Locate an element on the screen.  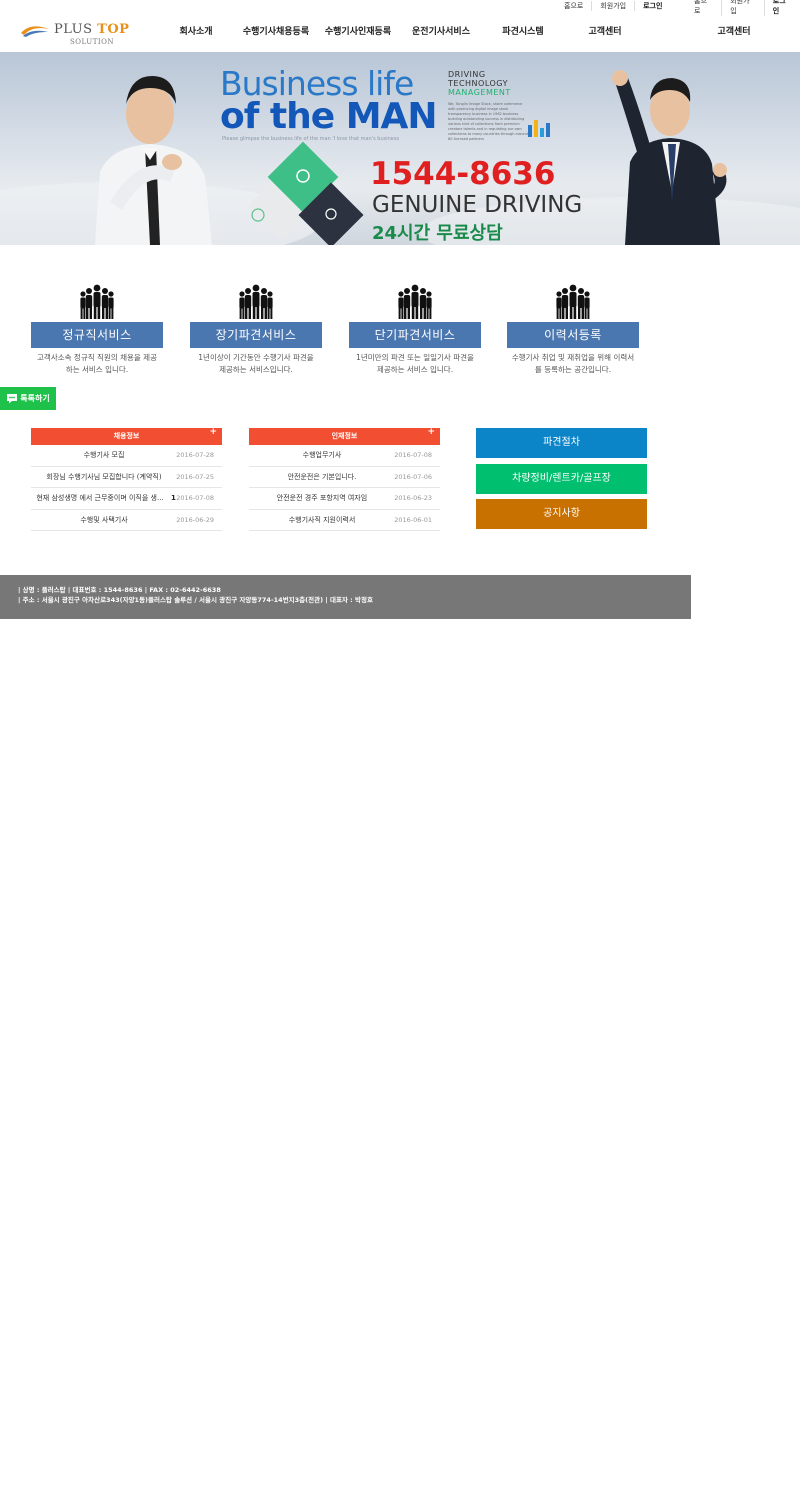
list-item: 수행업무기사 2016-07-08 is located at coordinates (344, 456).